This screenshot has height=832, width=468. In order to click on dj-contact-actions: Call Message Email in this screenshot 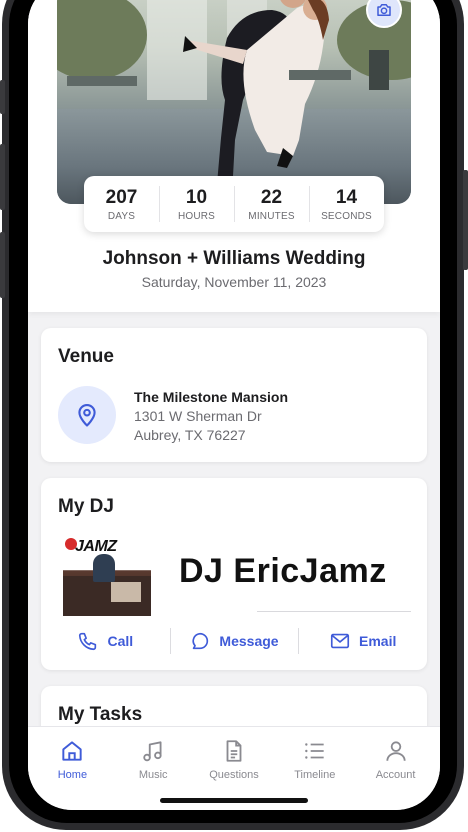, I will do `click(234, 641)`.